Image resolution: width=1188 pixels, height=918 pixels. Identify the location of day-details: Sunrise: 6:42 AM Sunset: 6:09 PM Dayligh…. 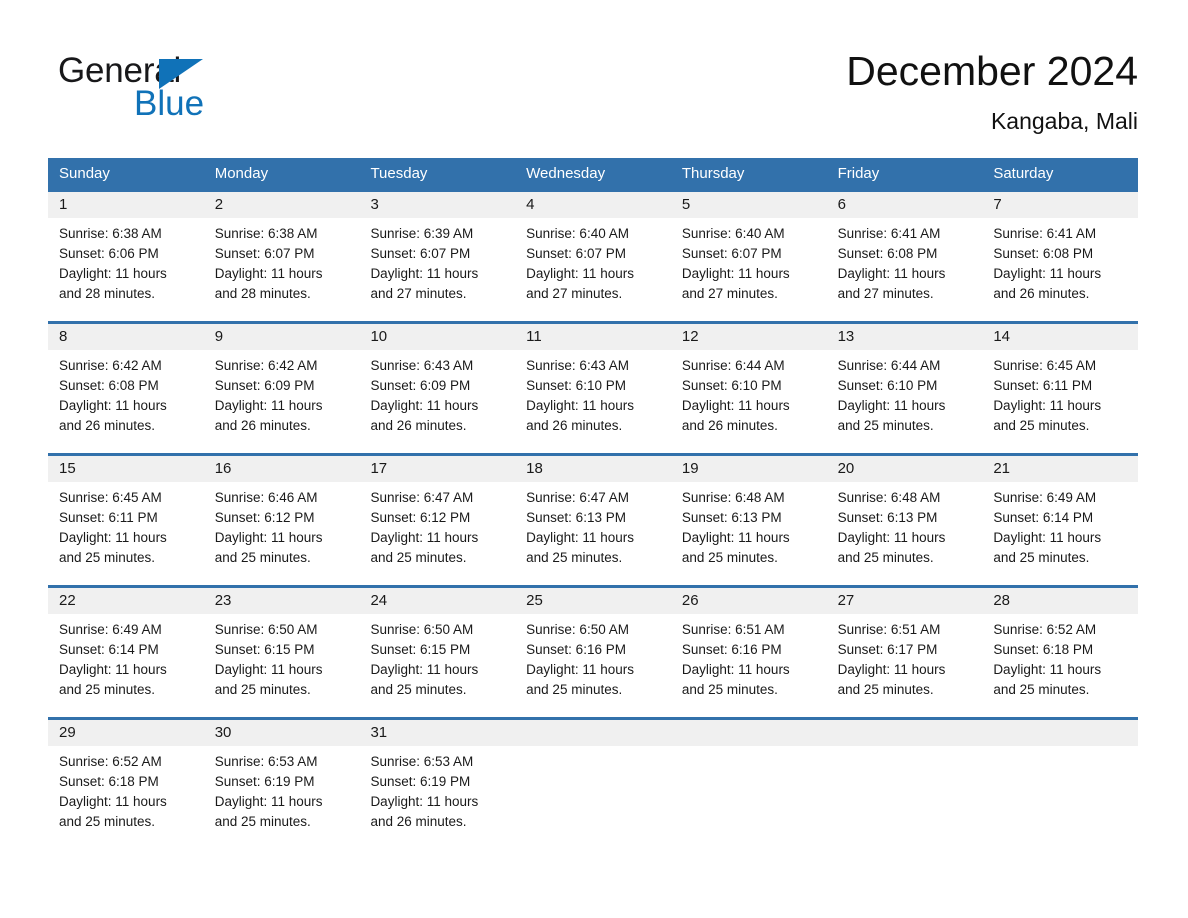
(282, 393).